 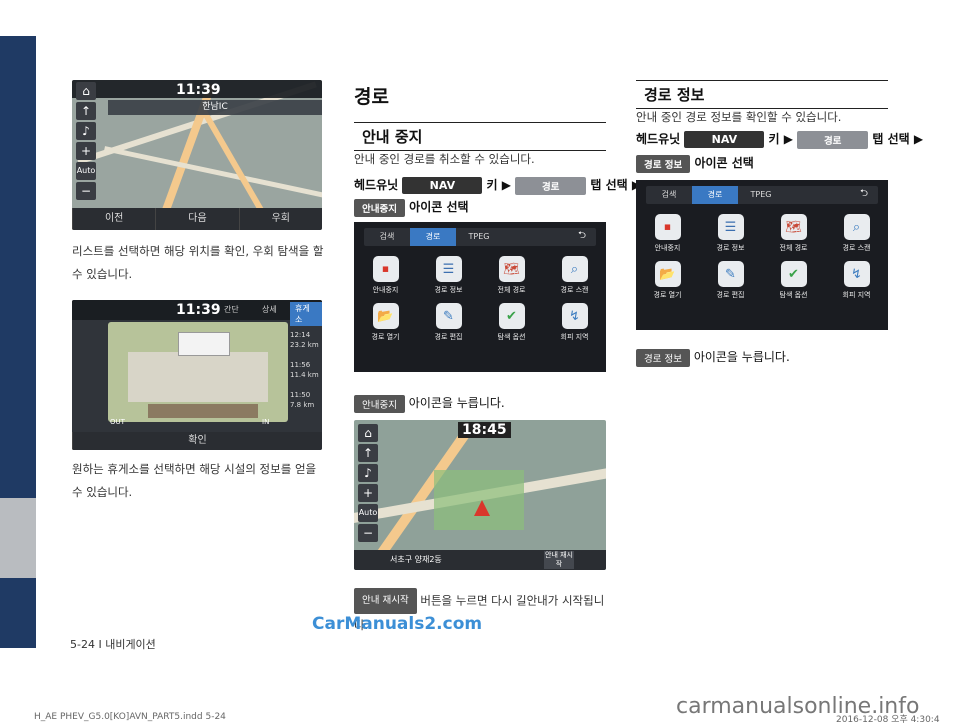 I want to click on menu-item-icon: 🗺, so click(x=793, y=227).